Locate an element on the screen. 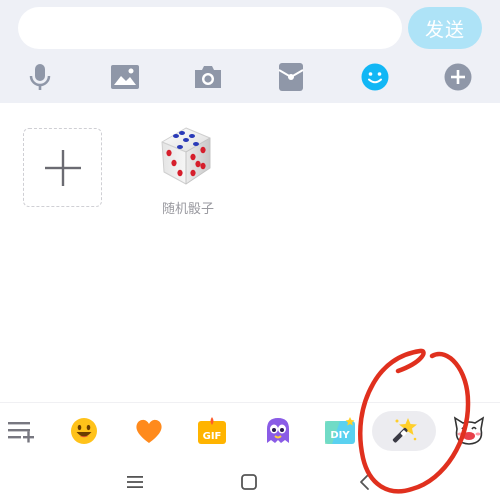 Image resolution: width=500 pixels, height=503 pixels. gif-icon: GIF is located at coordinates (212, 431).